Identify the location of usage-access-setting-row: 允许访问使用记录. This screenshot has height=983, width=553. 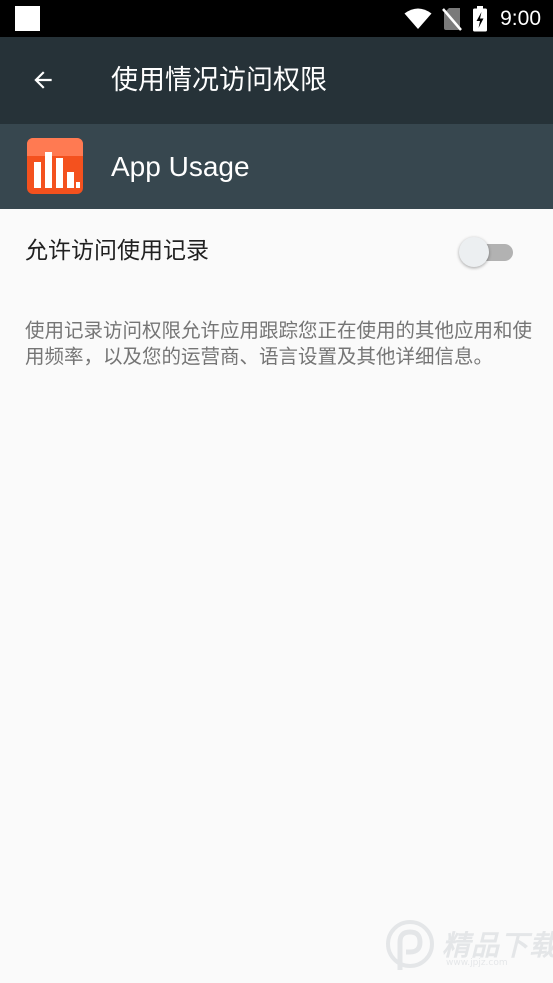
(276, 251).